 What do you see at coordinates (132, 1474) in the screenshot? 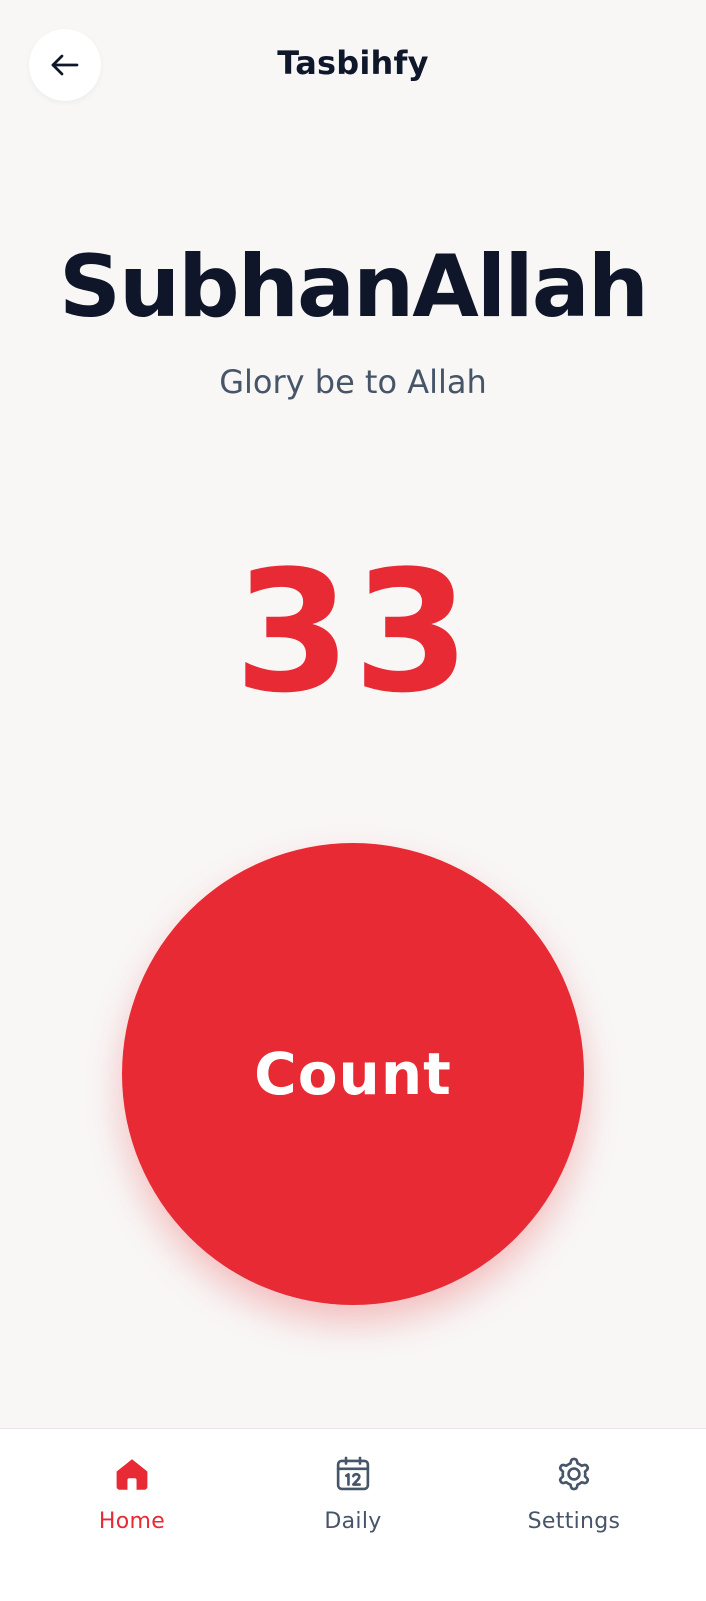
I see `home-icon` at bounding box center [132, 1474].